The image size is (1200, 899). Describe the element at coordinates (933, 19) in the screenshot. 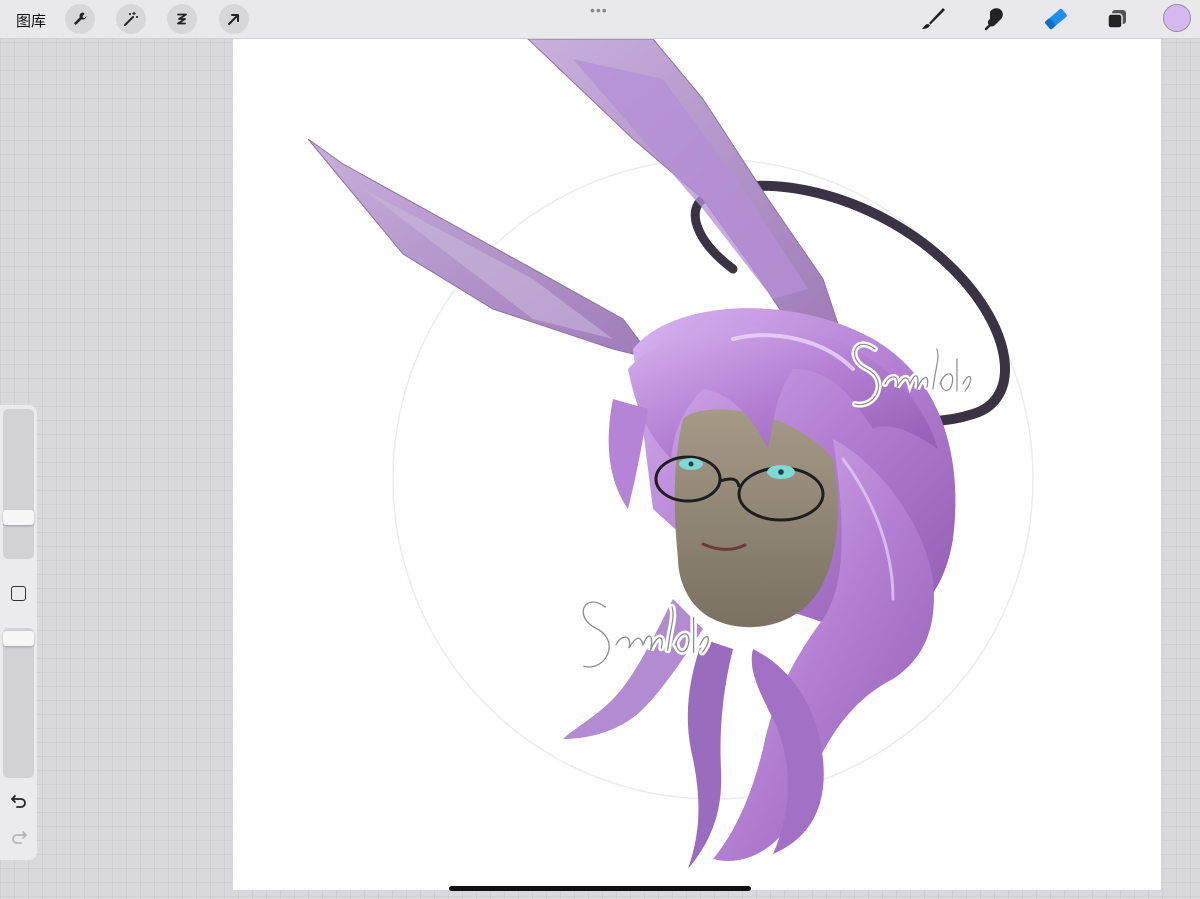

I see `brush-icon` at that location.